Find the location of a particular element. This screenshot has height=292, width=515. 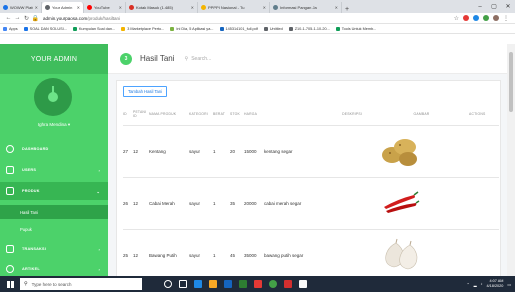

column-header: STOK is located at coordinates (237, 114).